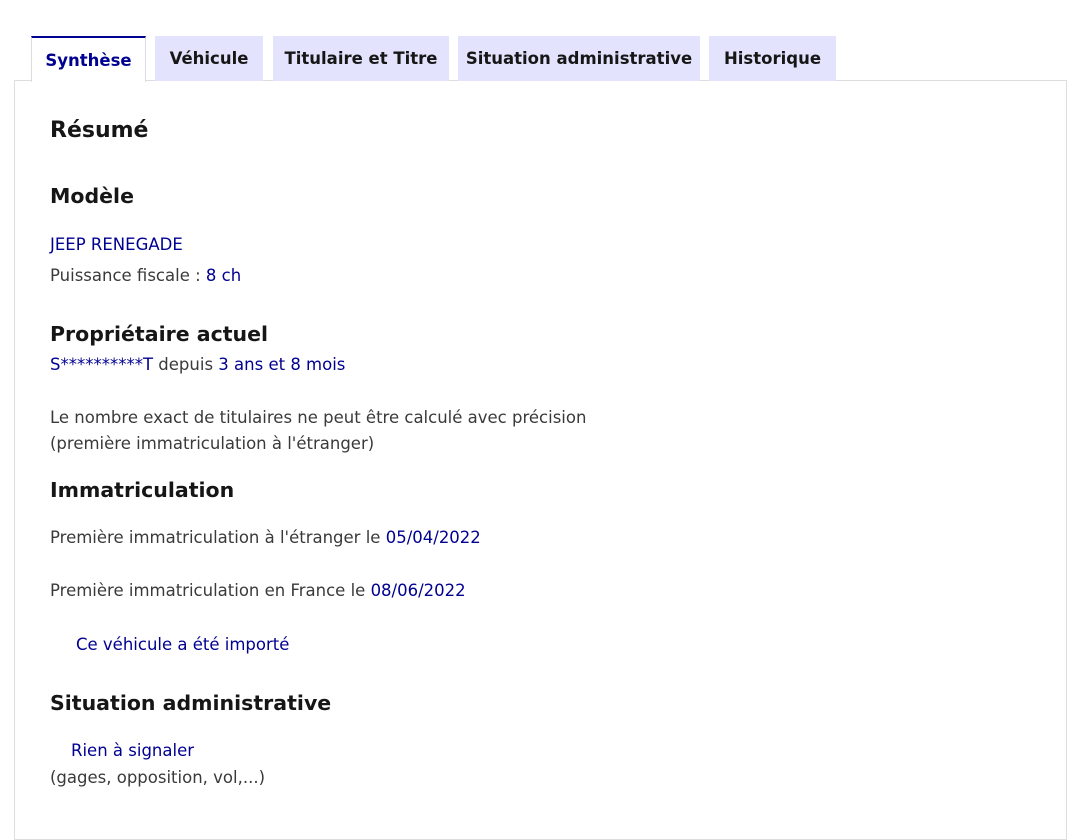 This screenshot has height=840, width=1079. What do you see at coordinates (92, 196) in the screenshot?
I see `modele-heading: Modèle` at bounding box center [92, 196].